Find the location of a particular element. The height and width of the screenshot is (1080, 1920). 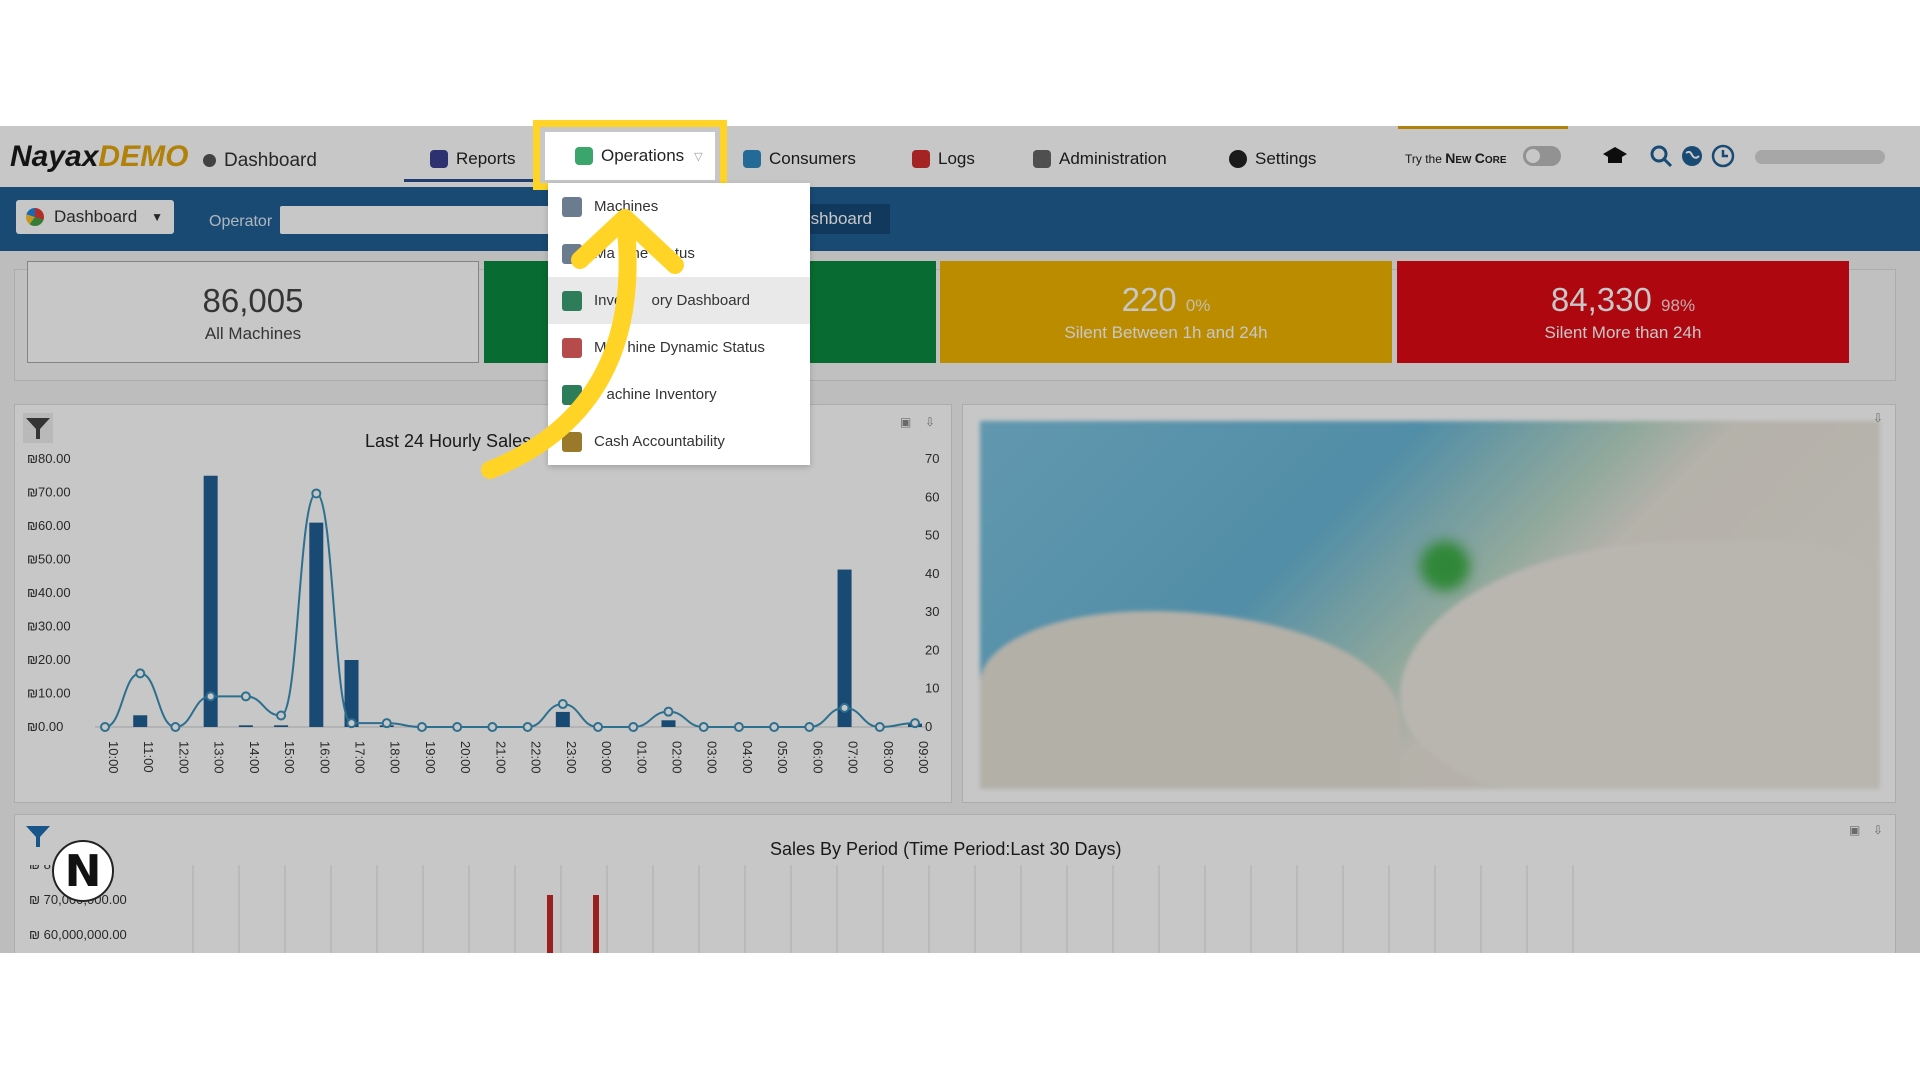

y-right-tick-label: 20 is located at coordinates (932, 649).